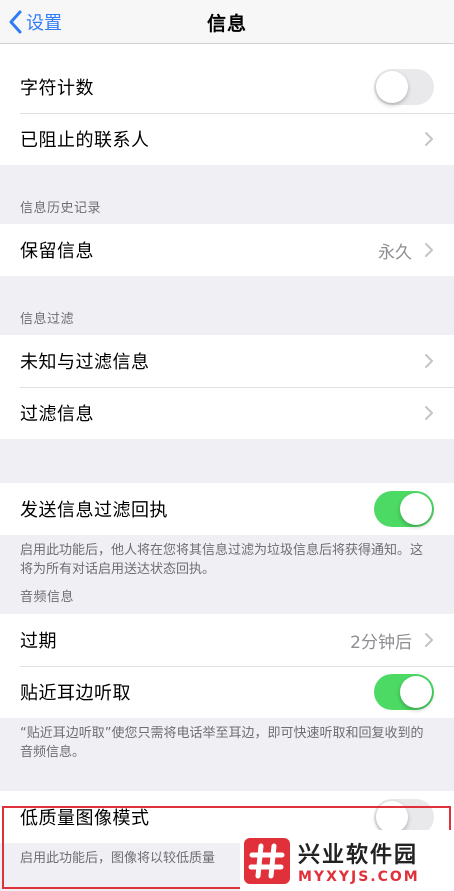 The height and width of the screenshot is (891, 454). Describe the element at coordinates (227, 640) in the screenshot. I see `expire-row: 过期 2分钟后` at that location.